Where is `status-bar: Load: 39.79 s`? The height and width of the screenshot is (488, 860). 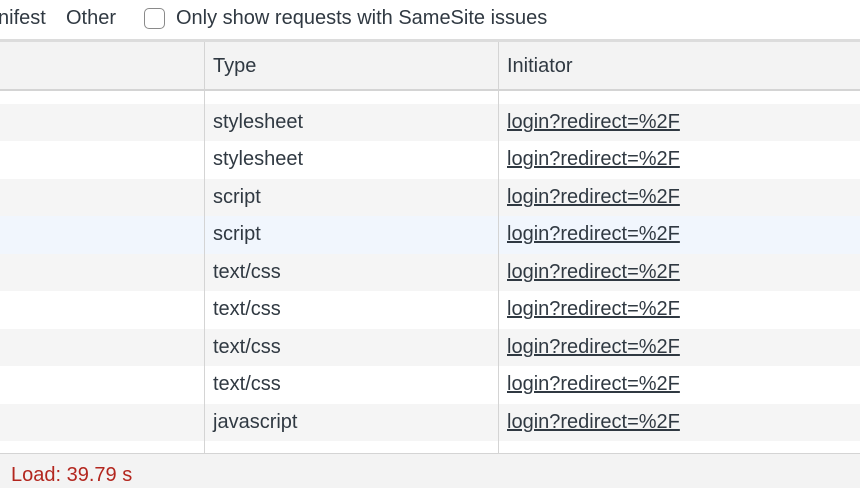 status-bar: Load: 39.79 s is located at coordinates (430, 470).